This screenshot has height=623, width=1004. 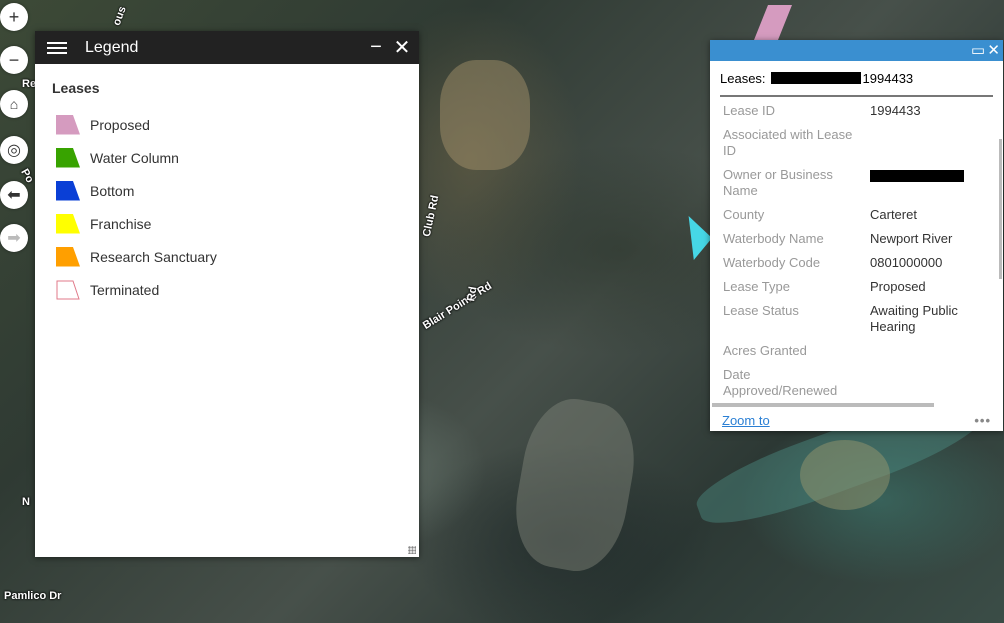 I want to click on legend-item: Research Sanctuary, so click(x=227, y=256).